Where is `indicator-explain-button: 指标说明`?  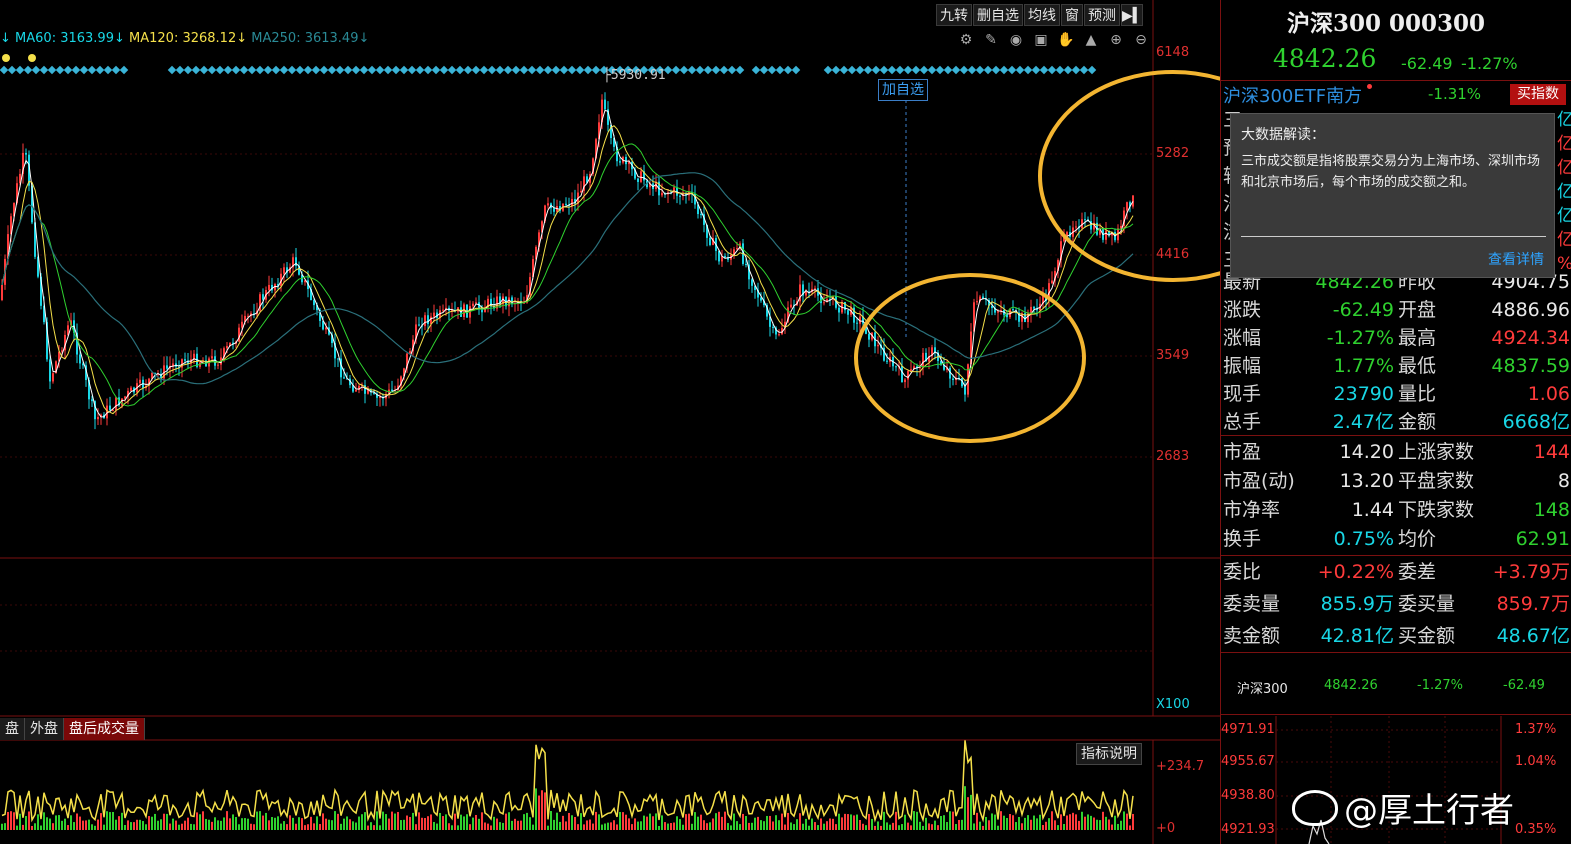
indicator-explain-button: 指标说明 is located at coordinates (1109, 754).